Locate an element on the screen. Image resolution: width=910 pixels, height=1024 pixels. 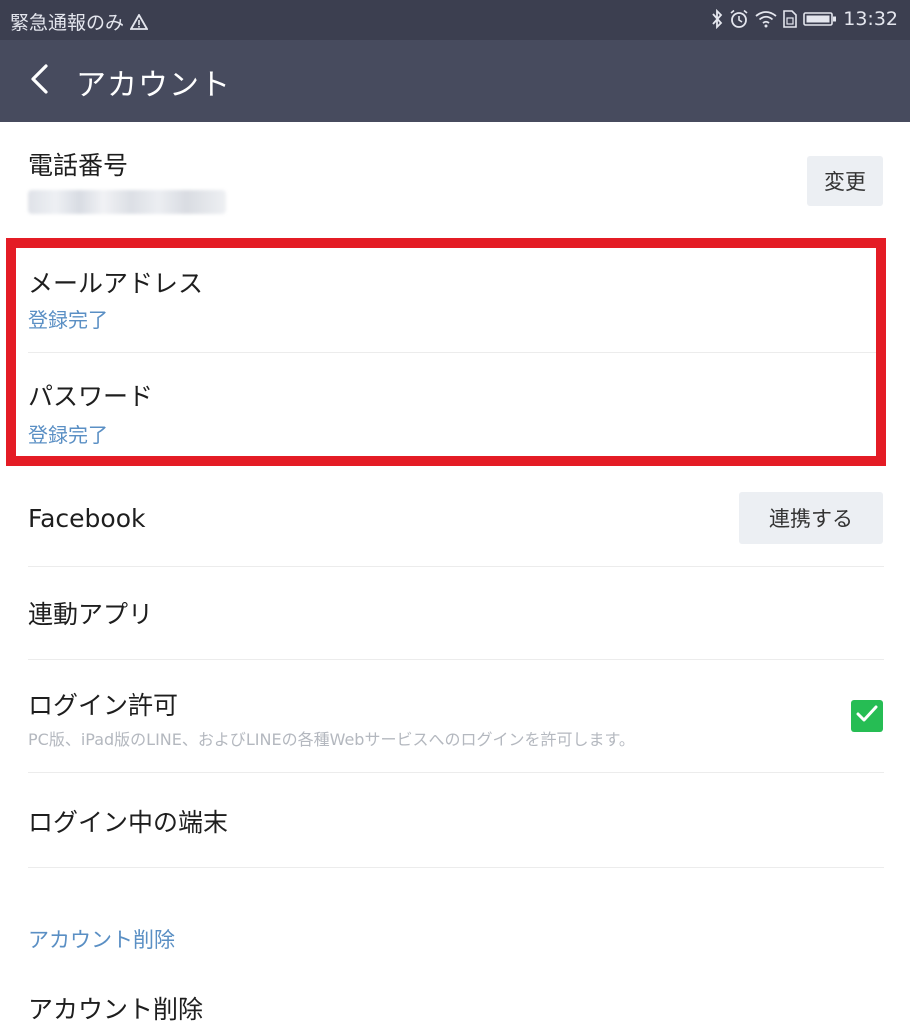
phone-number-row: 電話番号 is located at coordinates (455, 178).